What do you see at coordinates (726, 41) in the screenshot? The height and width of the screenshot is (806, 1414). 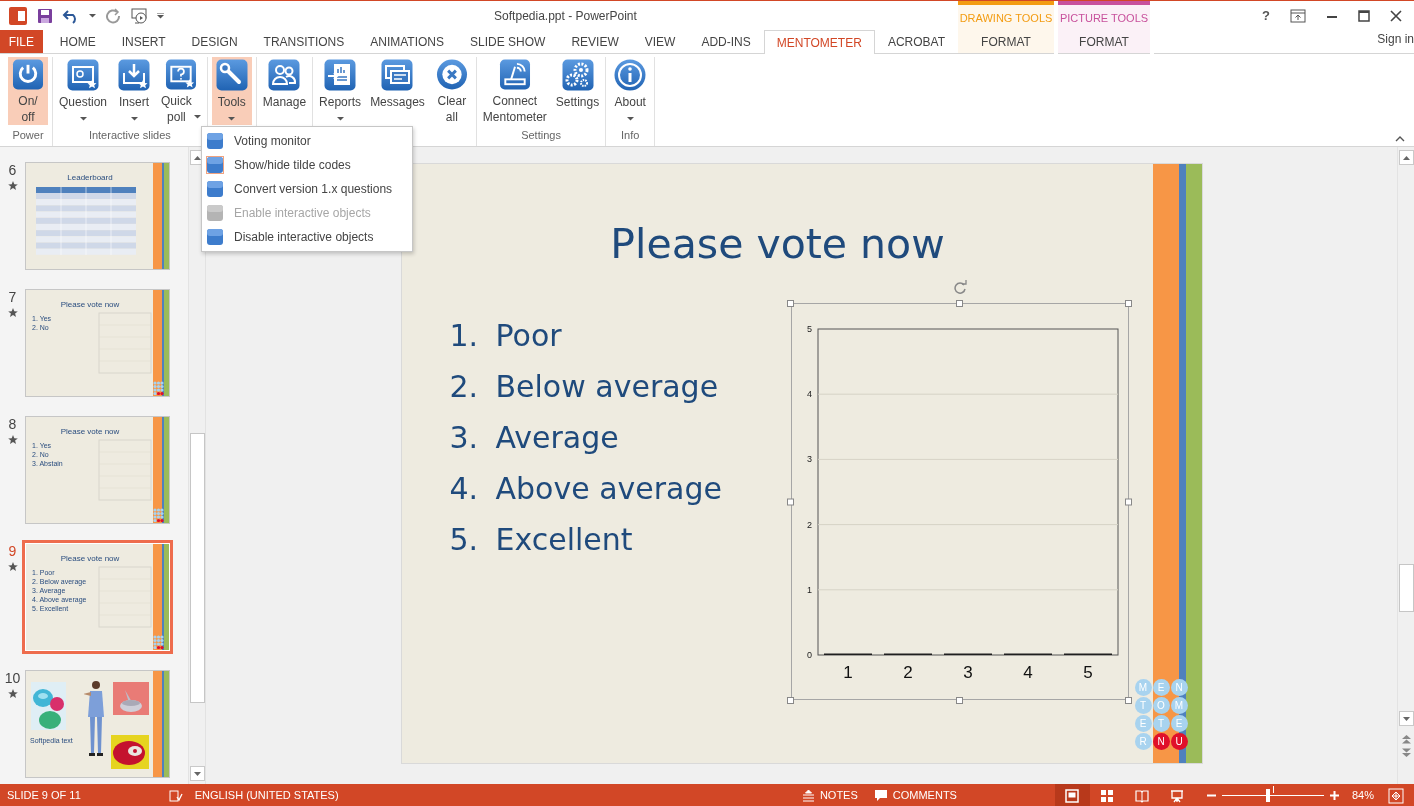 I see `ribbon-tab: ADD-INS` at bounding box center [726, 41].